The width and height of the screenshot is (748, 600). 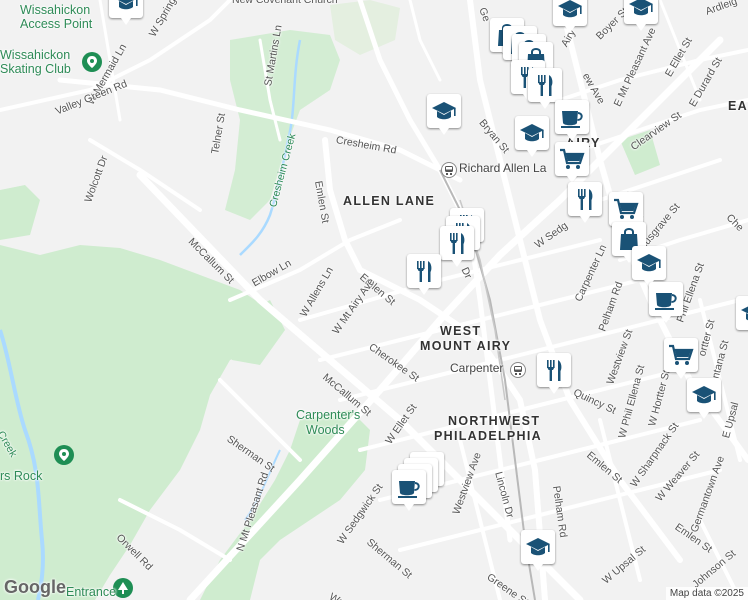 What do you see at coordinates (91, 592) in the screenshot?
I see `park-label-entrance: Entrance` at bounding box center [91, 592].